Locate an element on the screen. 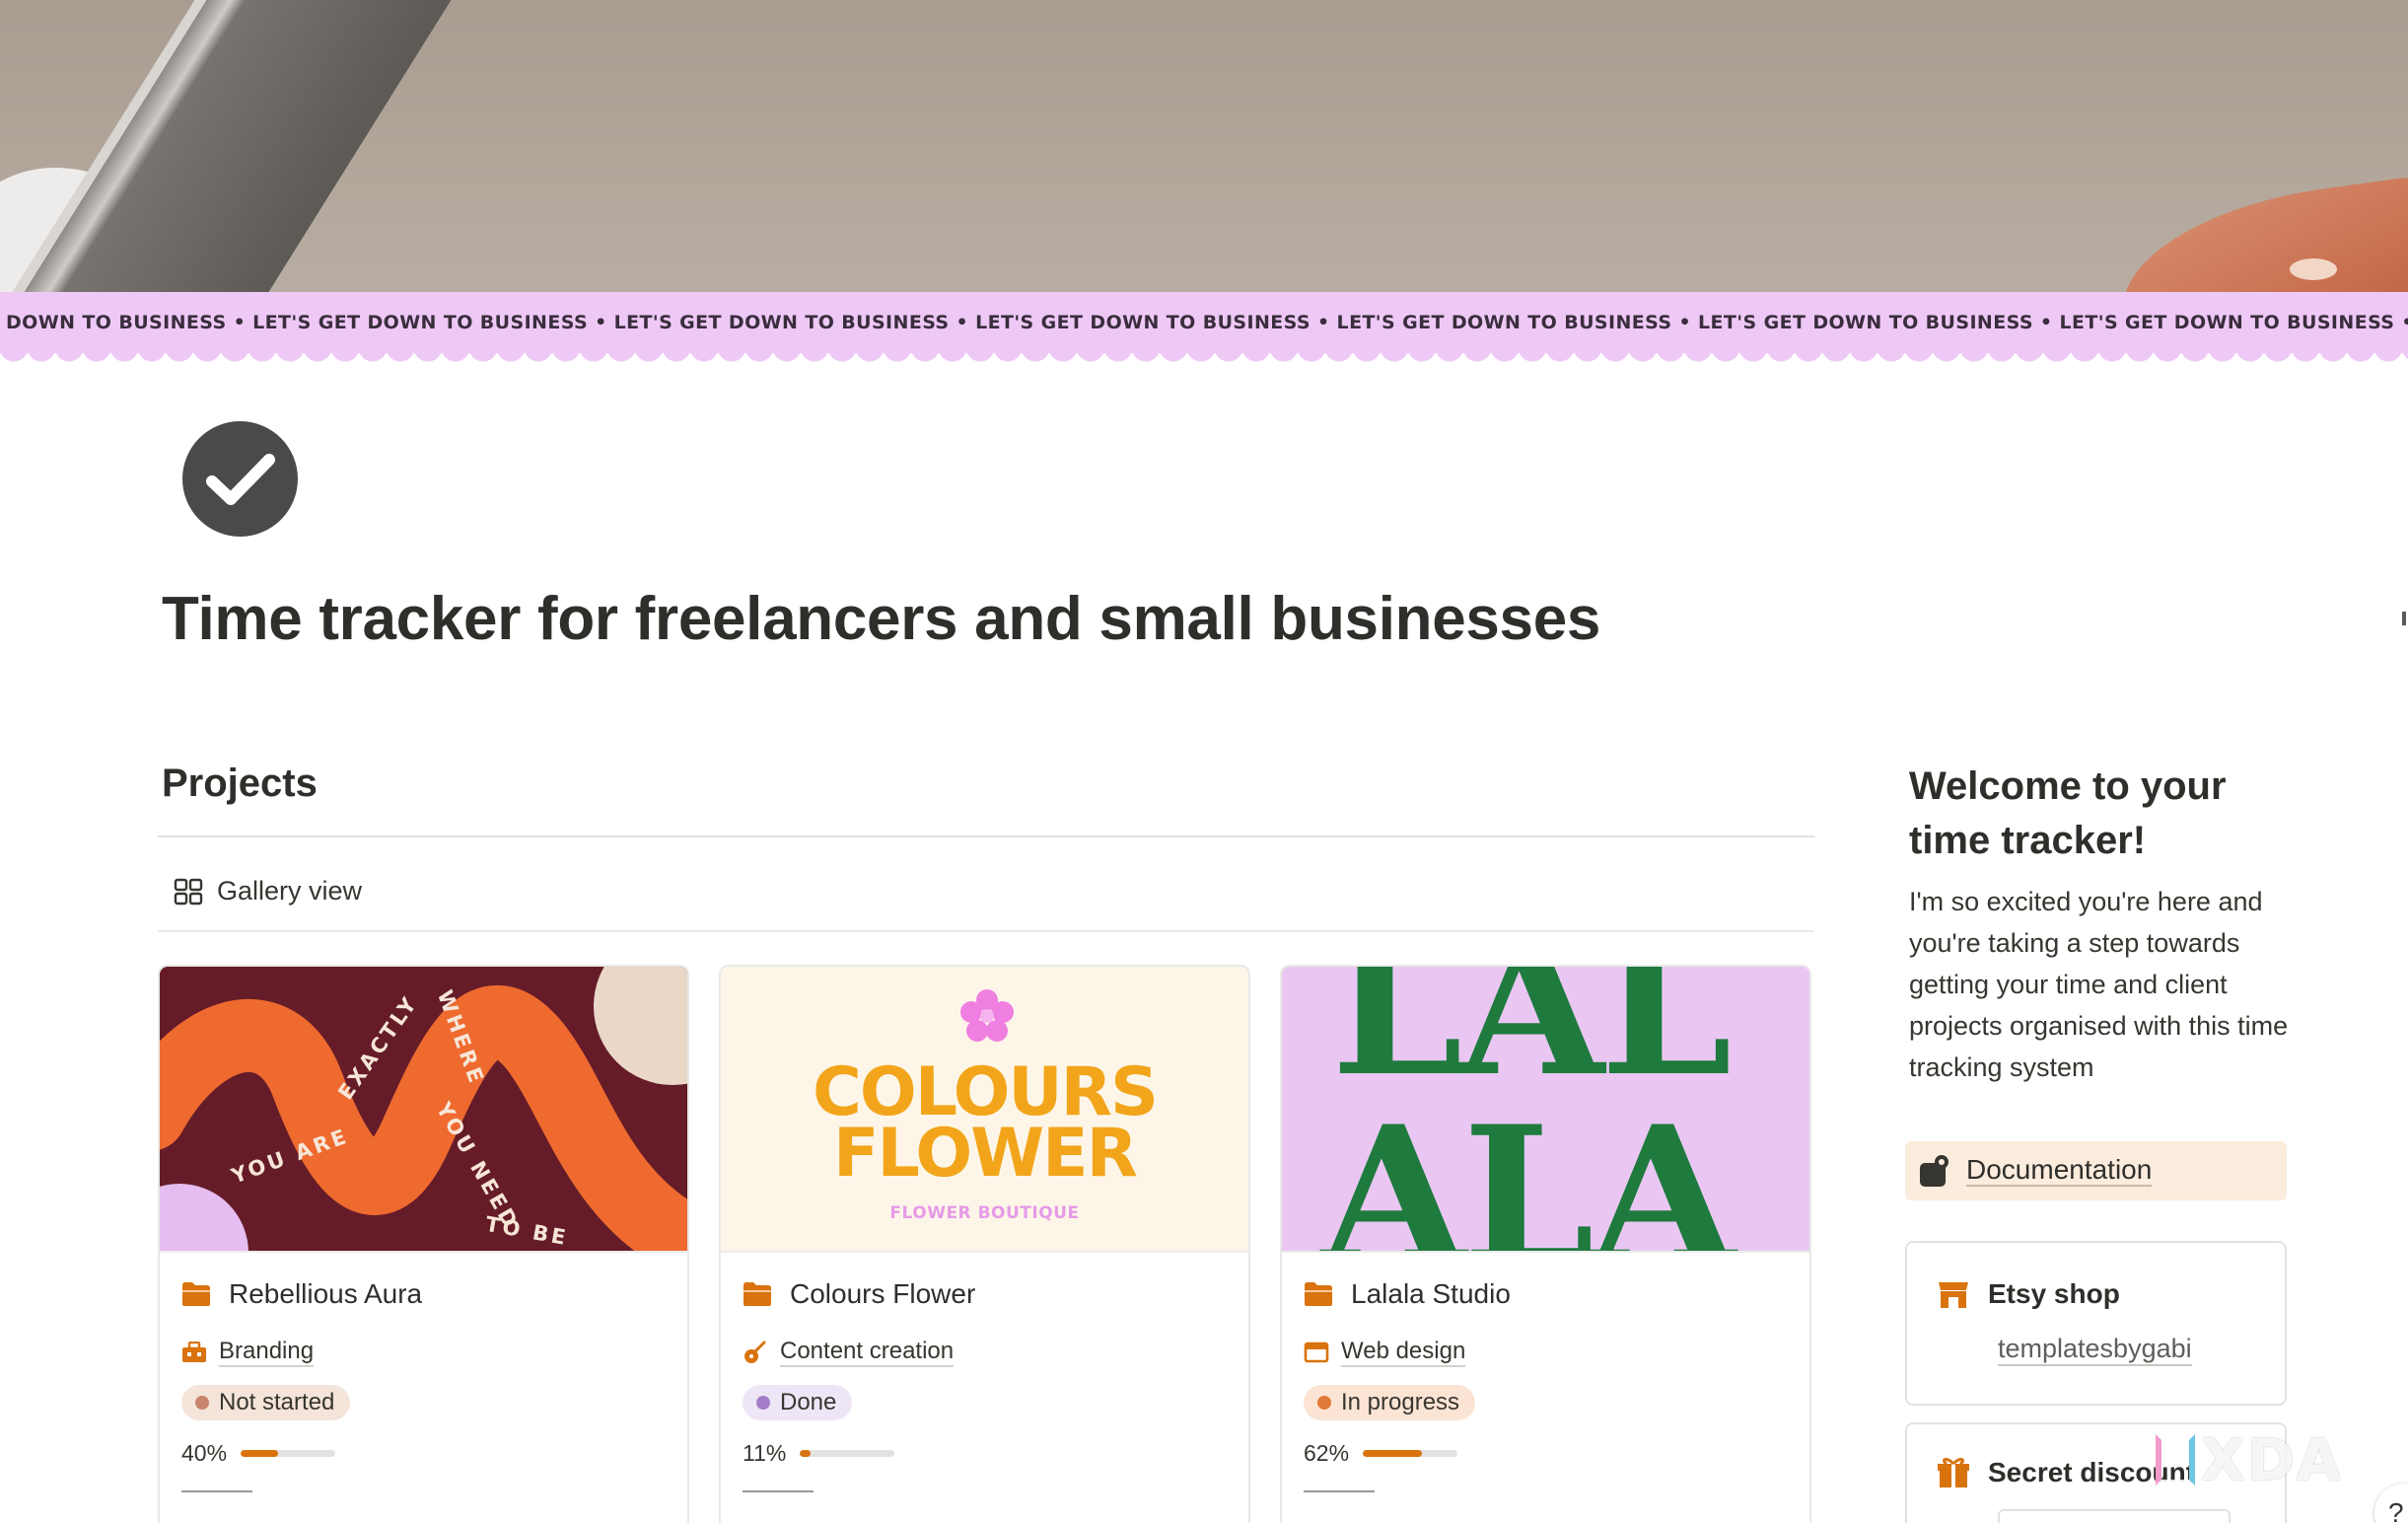  welcome-heading: Welcome to your time tracker! is located at coordinates (2096, 814).